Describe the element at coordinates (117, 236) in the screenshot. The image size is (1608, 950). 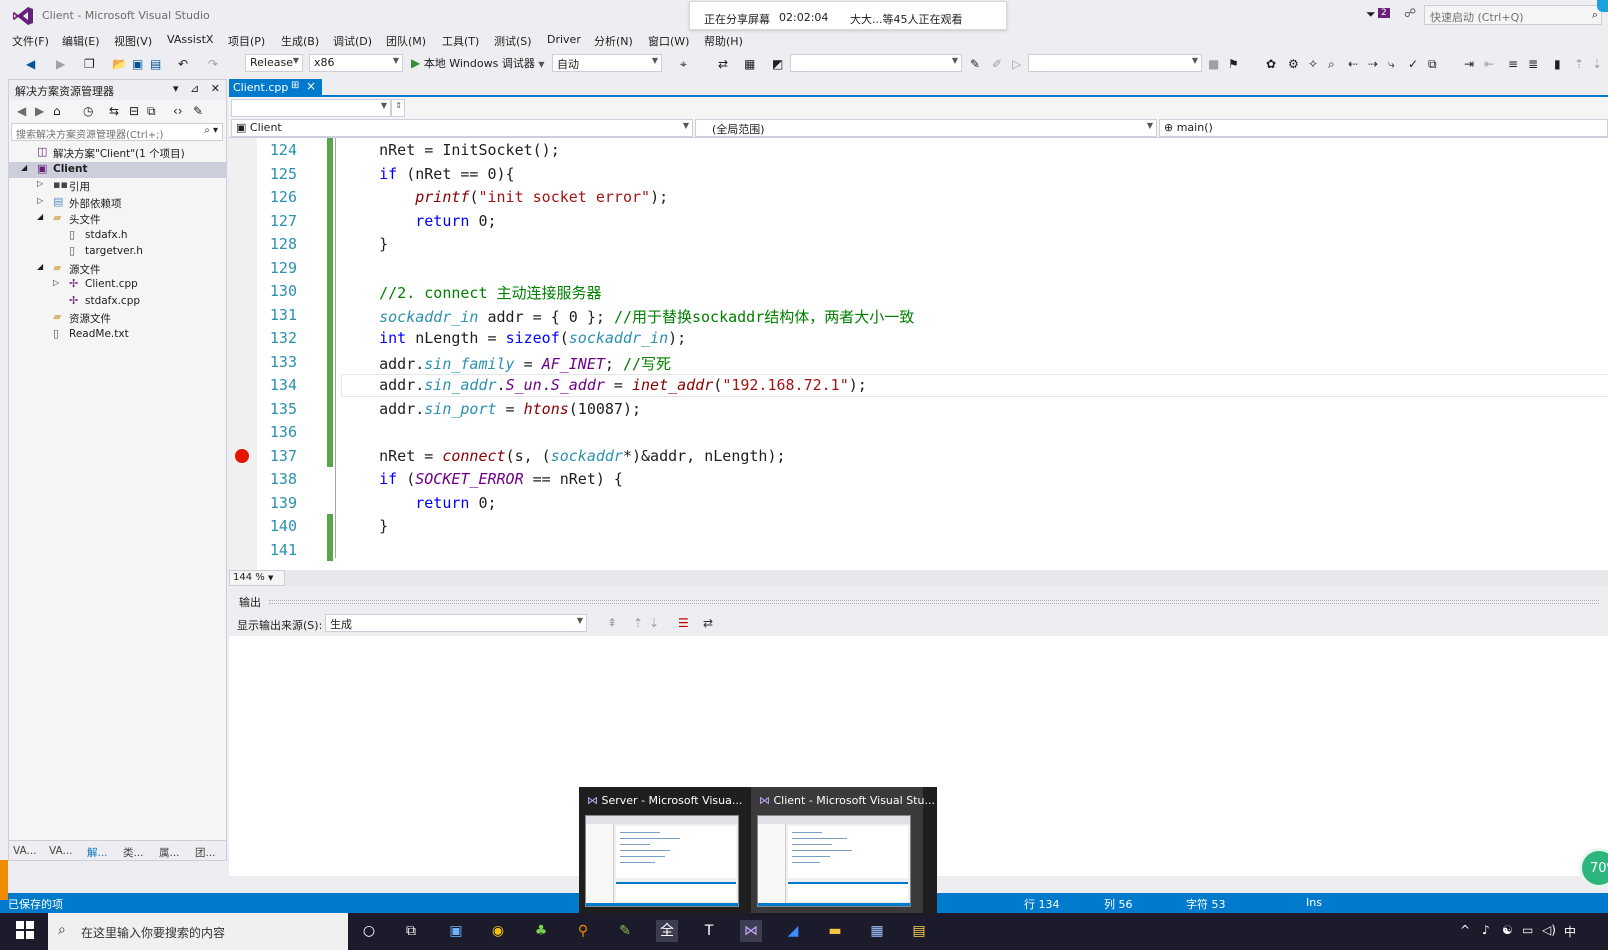
I see `tree-item: ▯ stdafx.h` at that location.